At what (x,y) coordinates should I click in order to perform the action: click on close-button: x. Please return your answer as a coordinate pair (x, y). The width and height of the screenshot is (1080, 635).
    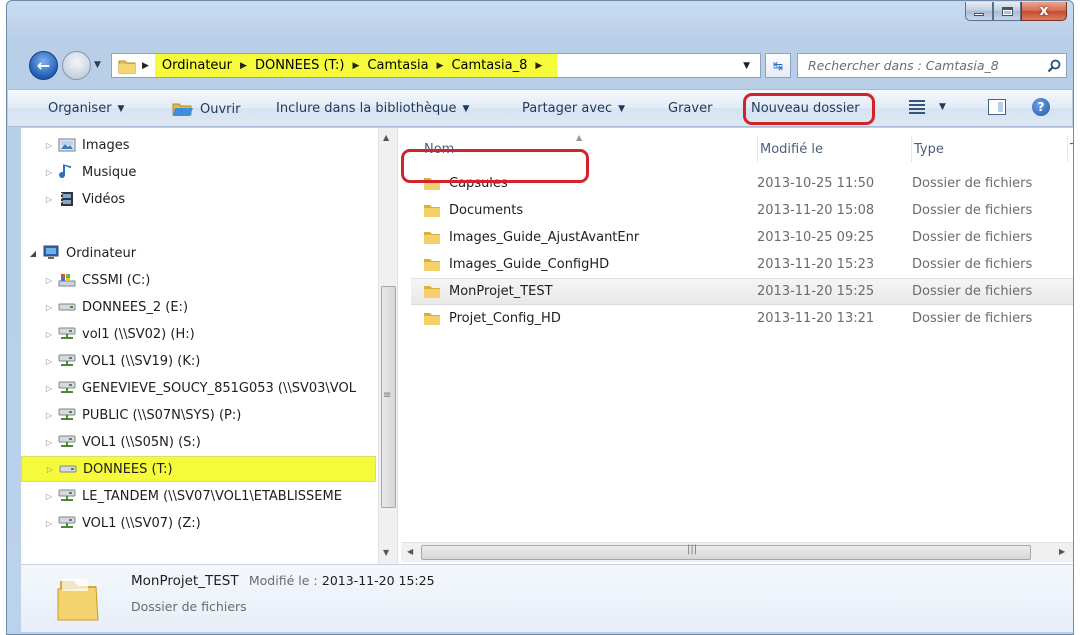
    Looking at the image, I should click on (1044, 11).